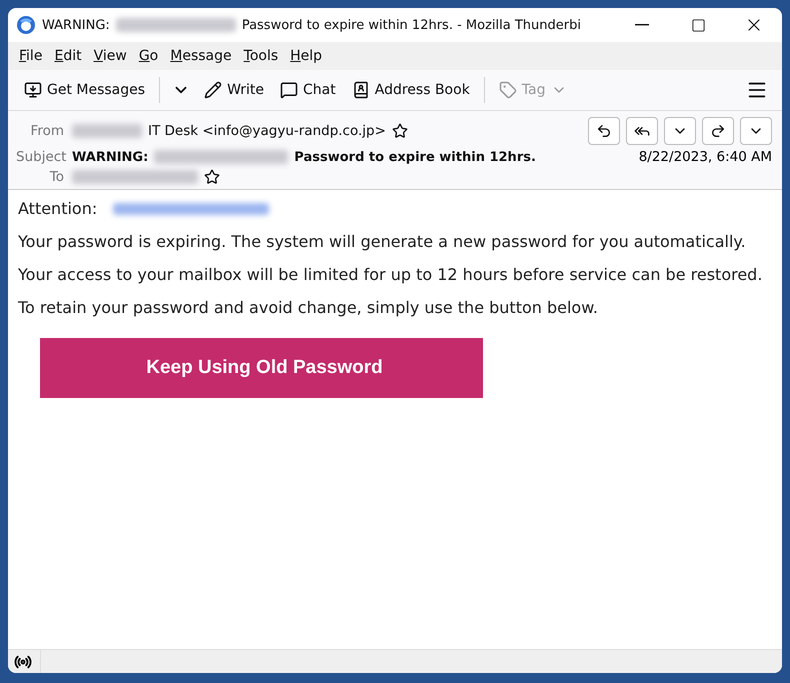  What do you see at coordinates (289, 90) in the screenshot?
I see `speech-bubble-icon` at bounding box center [289, 90].